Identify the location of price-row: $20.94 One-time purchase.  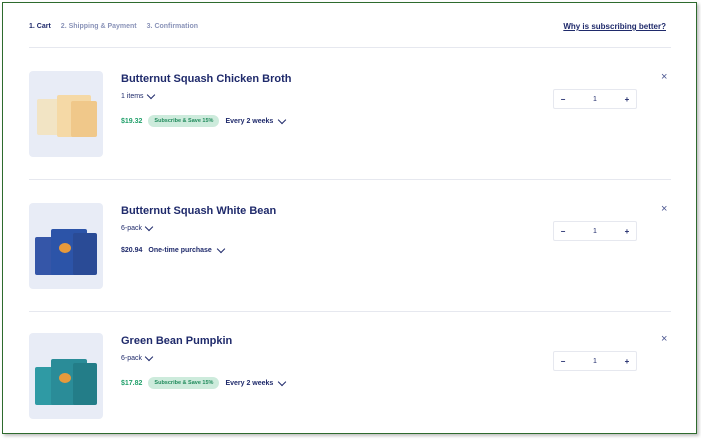
(173, 249).